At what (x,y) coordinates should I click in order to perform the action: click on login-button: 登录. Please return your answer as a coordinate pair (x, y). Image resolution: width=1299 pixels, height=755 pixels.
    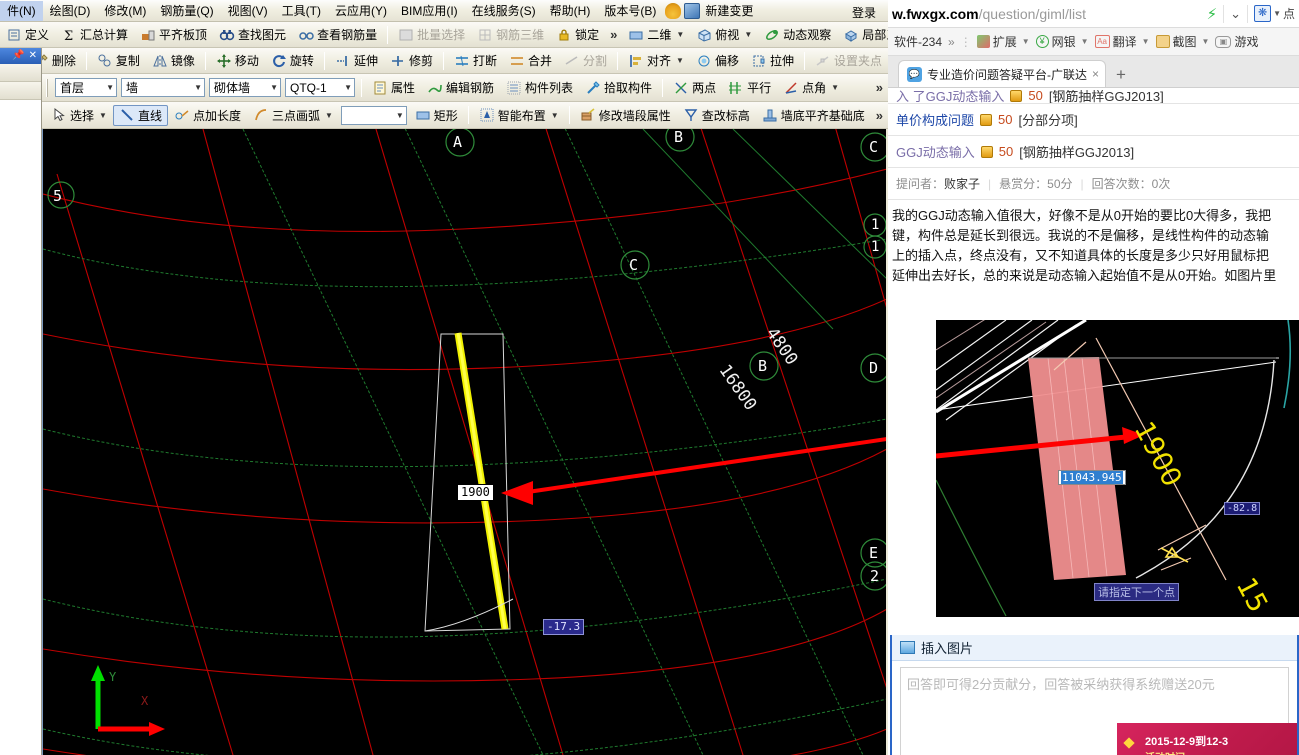
    Looking at the image, I should click on (864, 11).